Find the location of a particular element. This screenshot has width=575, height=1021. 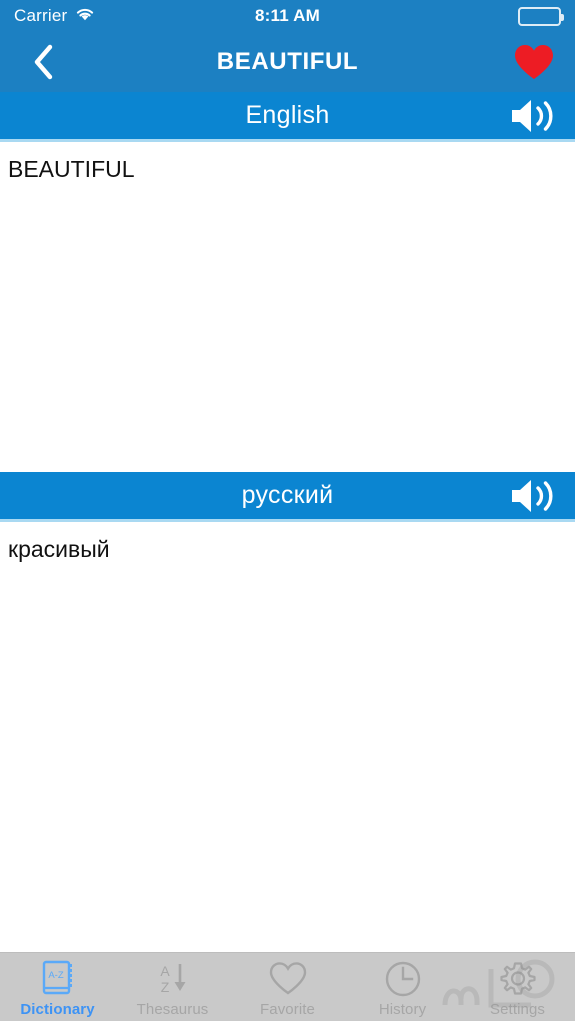

dictionary-book-icon: A-Z is located at coordinates (58, 979).